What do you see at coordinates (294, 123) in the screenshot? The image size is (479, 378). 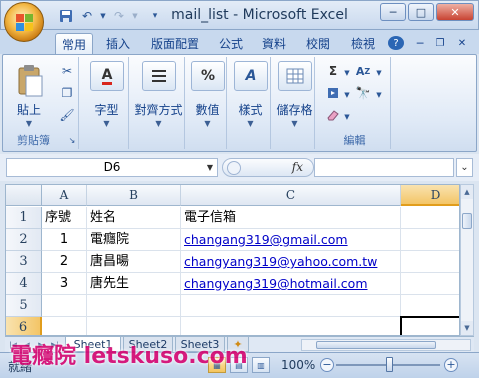 I see `cells-dropdown-icon: ▼` at bounding box center [294, 123].